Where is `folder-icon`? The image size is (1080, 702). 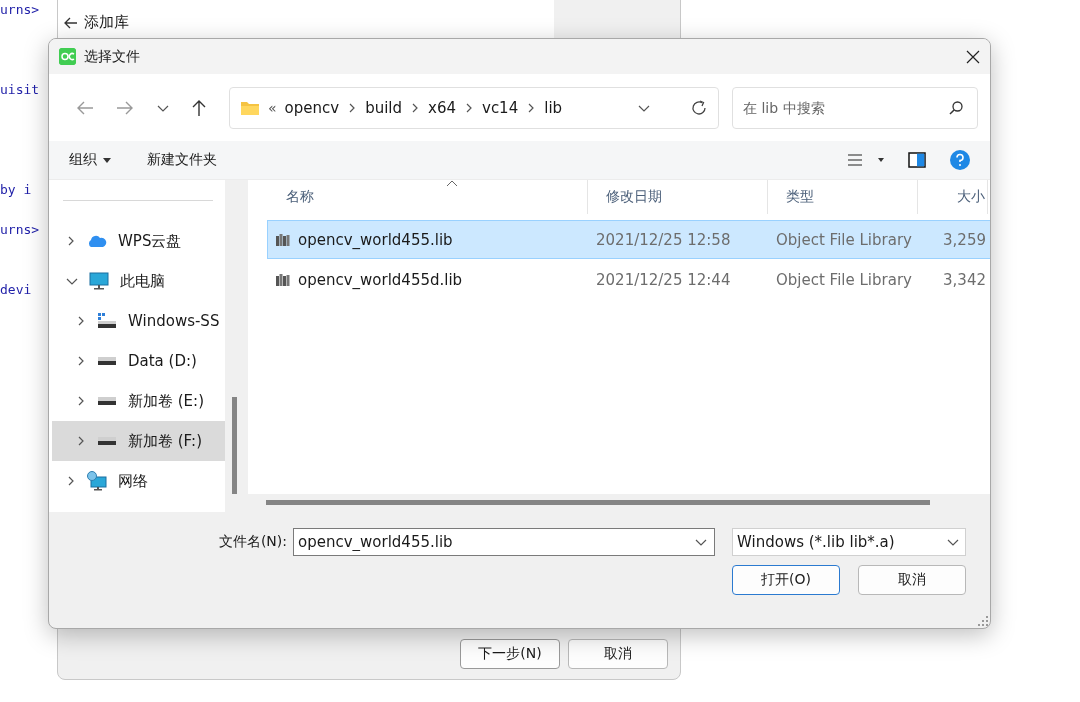 folder-icon is located at coordinates (250, 107).